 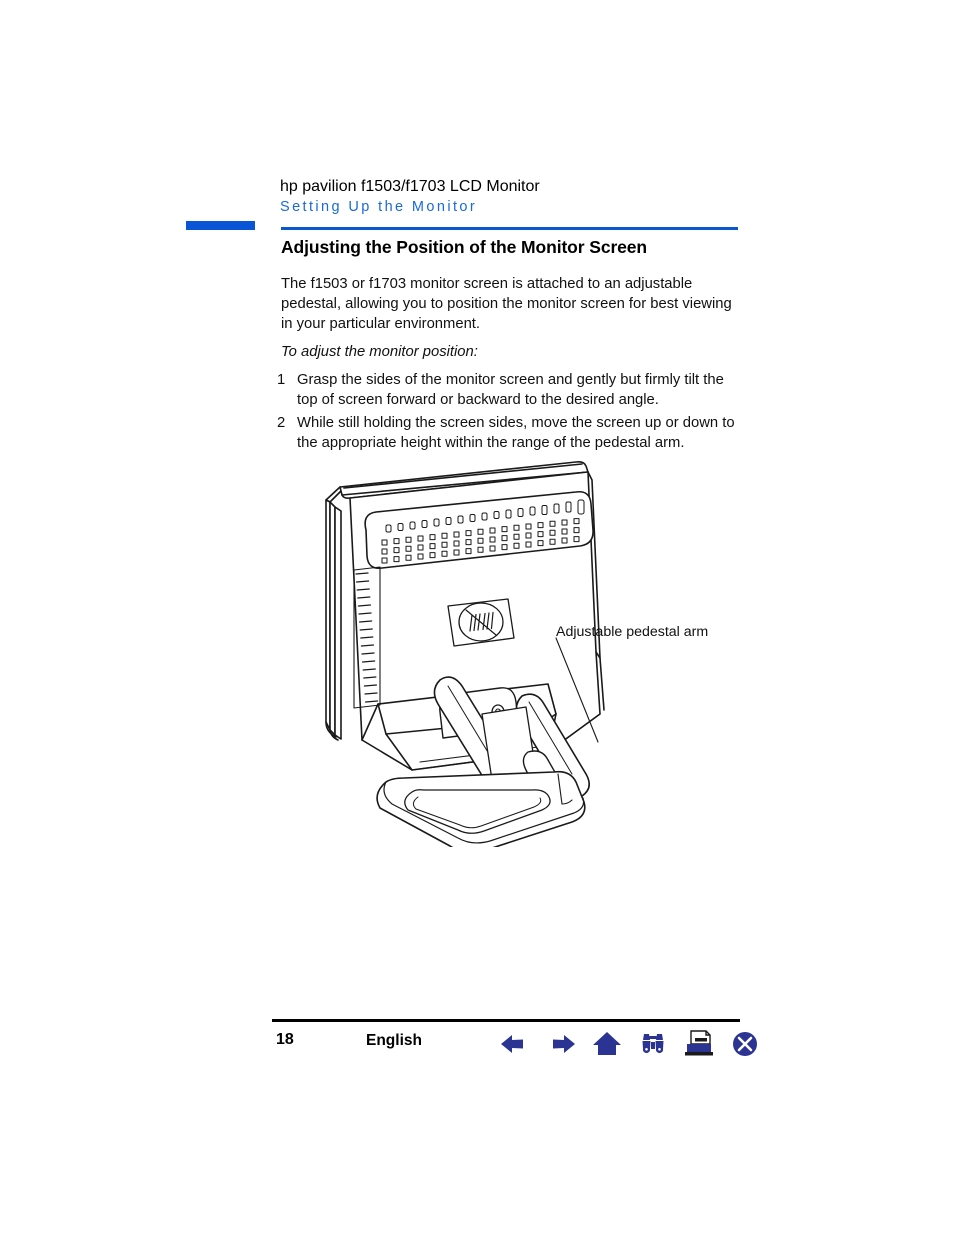 What do you see at coordinates (220, 225) in the screenshot?
I see `header-accent-bar` at bounding box center [220, 225].